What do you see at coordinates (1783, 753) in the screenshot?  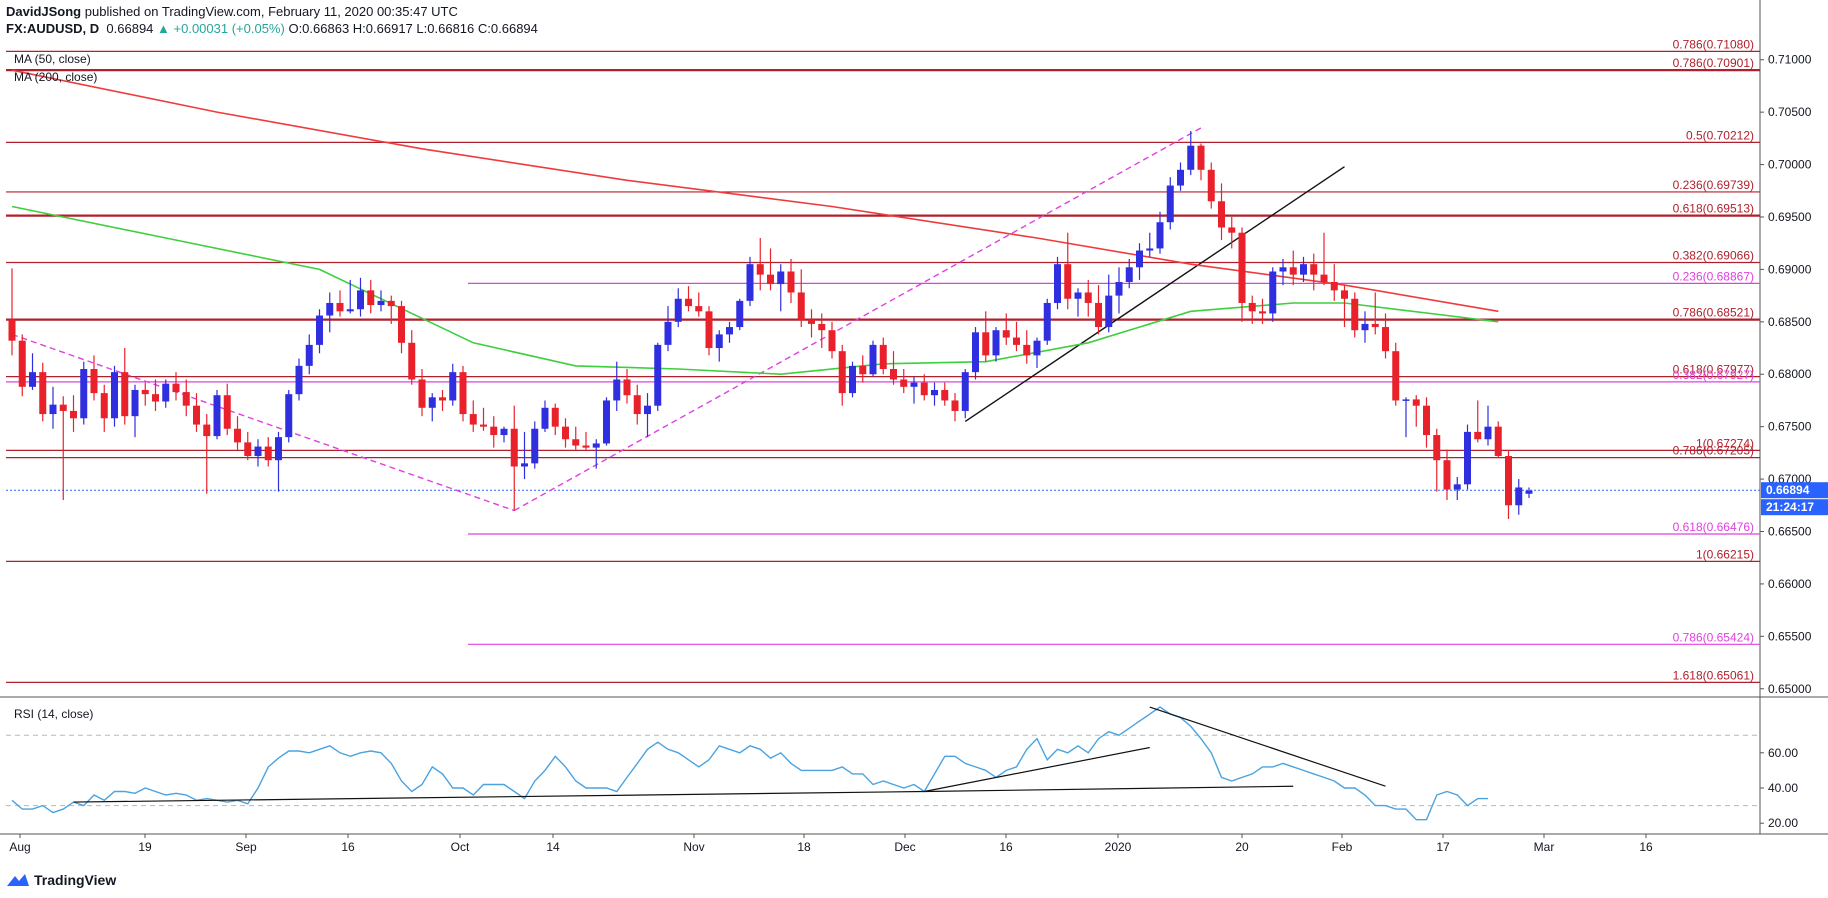 I see `rsi-tick-label: 60.00` at bounding box center [1783, 753].